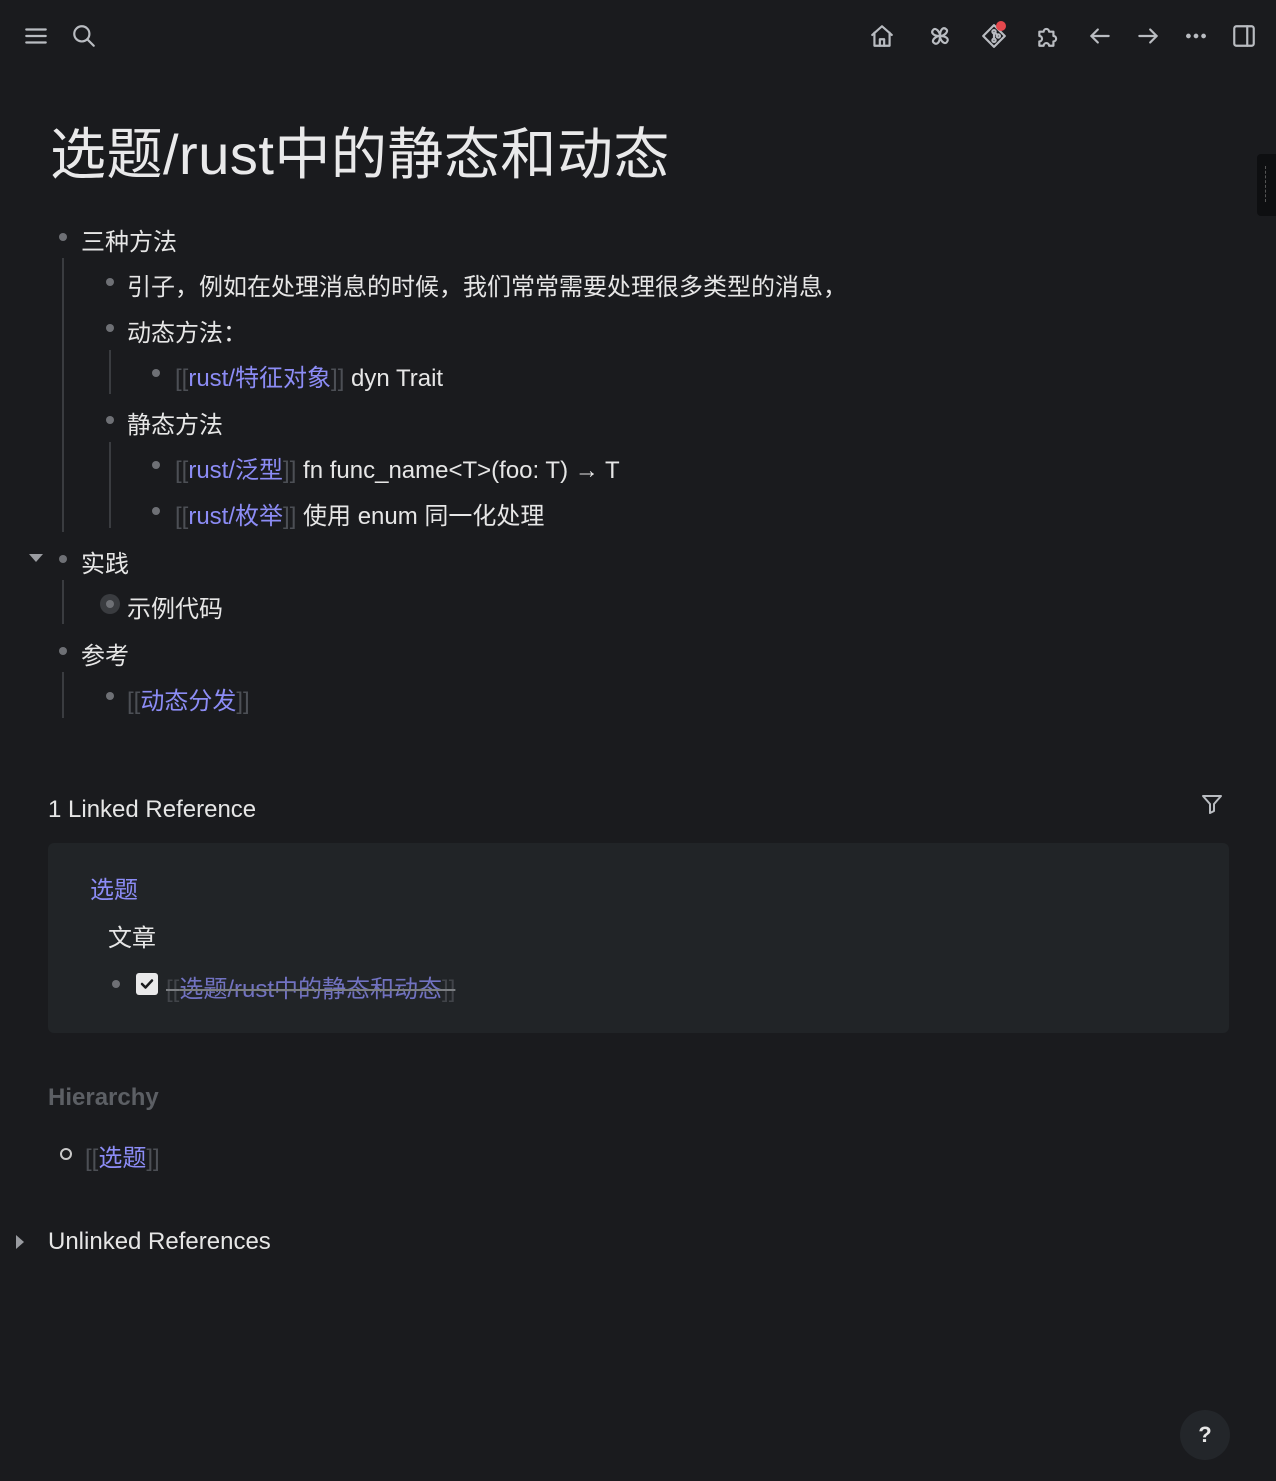 The height and width of the screenshot is (1481, 1276). I want to click on collapsed-bullet, so click(110, 604).